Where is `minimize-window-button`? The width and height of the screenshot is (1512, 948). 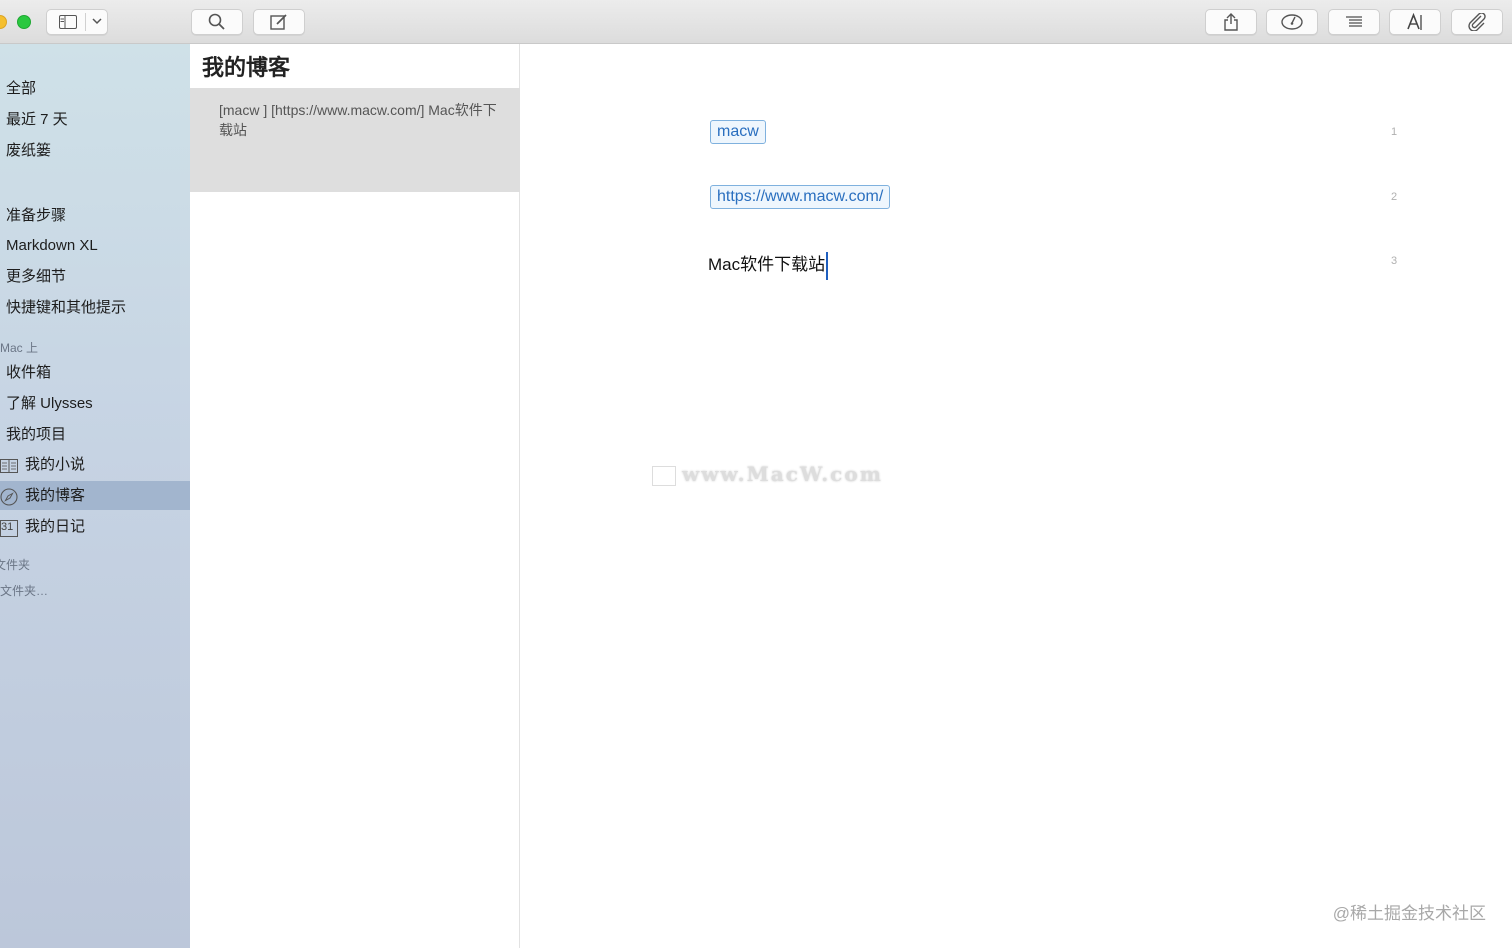
minimize-window-button is located at coordinates (3, 22).